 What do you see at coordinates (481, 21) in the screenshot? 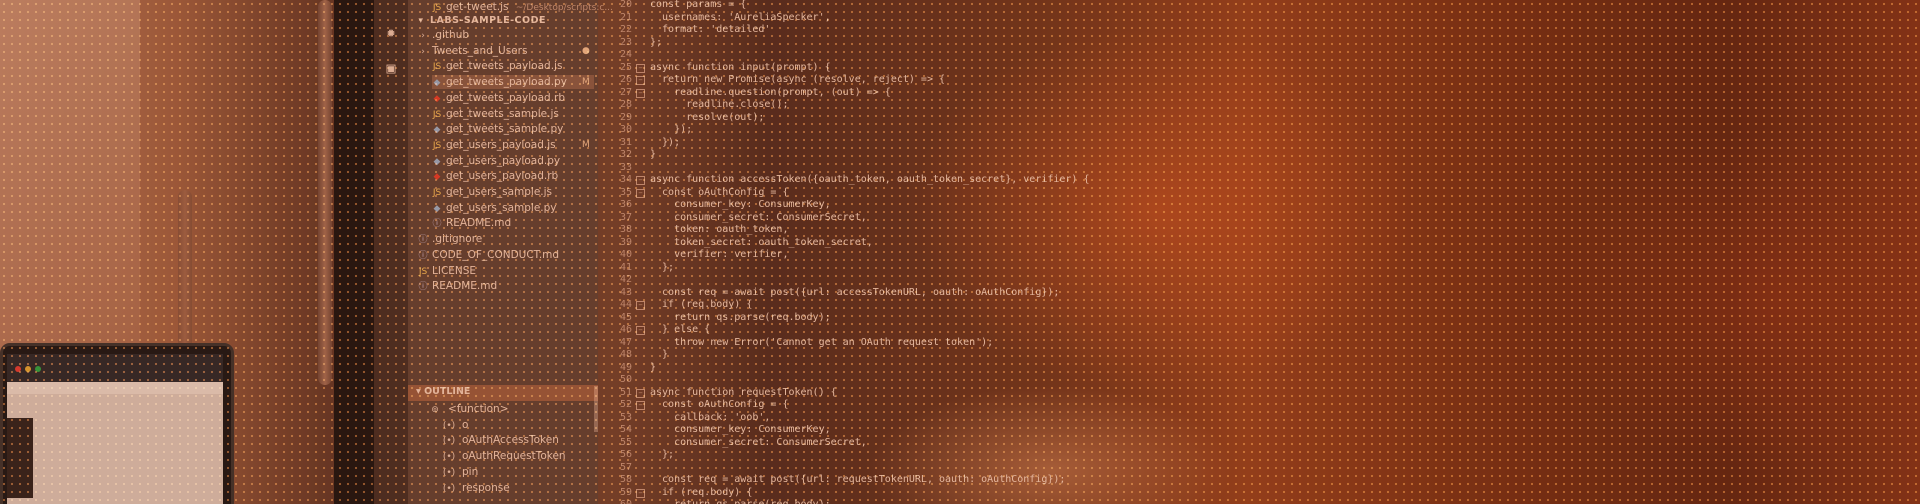
I see `workspace-section-header: ▾ LABS-SAMPLE-CODE` at bounding box center [481, 21].